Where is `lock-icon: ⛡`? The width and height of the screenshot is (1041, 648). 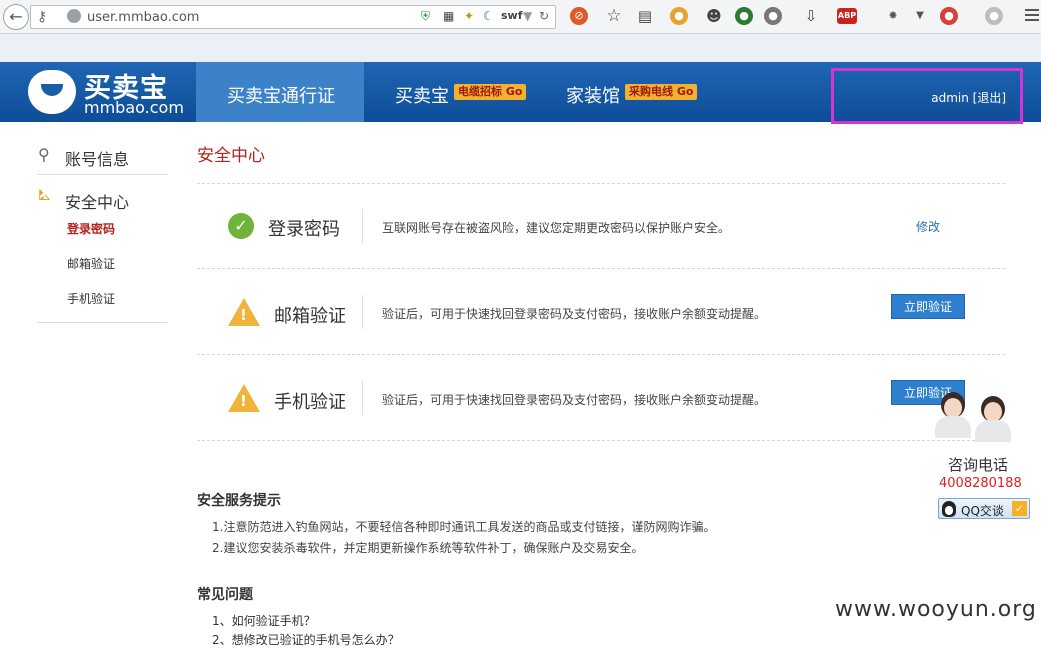
lock-icon: ⛡ is located at coordinates (44, 194).